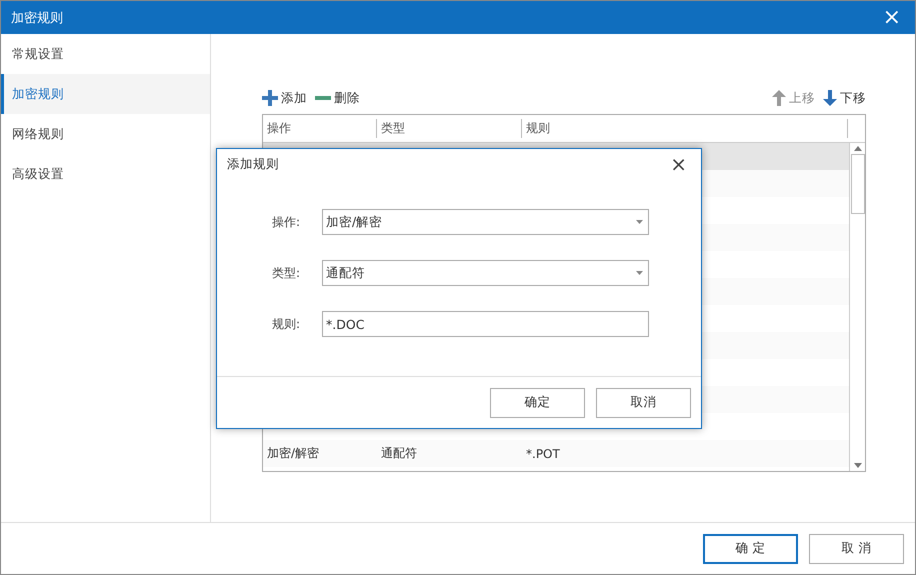 This screenshot has height=575, width=916. What do you see at coordinates (857, 307) in the screenshot?
I see `scrollbar` at bounding box center [857, 307].